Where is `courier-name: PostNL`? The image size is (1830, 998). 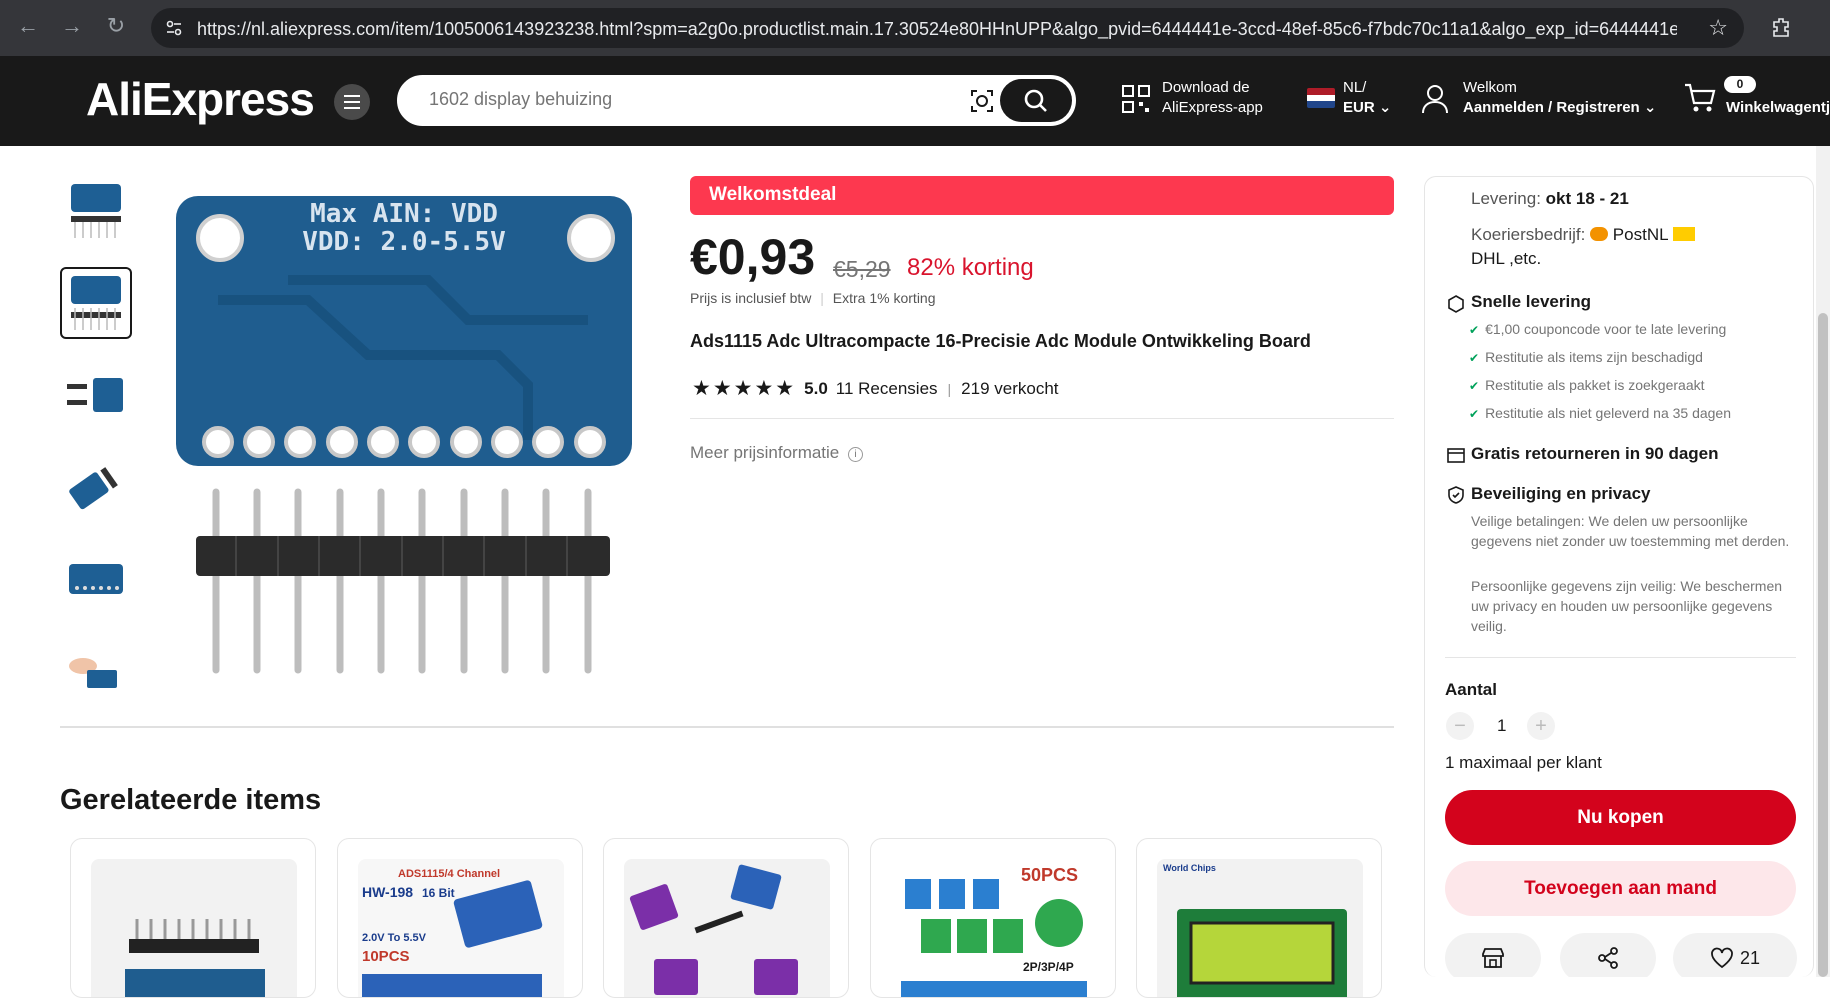
courier-name: PostNL is located at coordinates (1640, 234).